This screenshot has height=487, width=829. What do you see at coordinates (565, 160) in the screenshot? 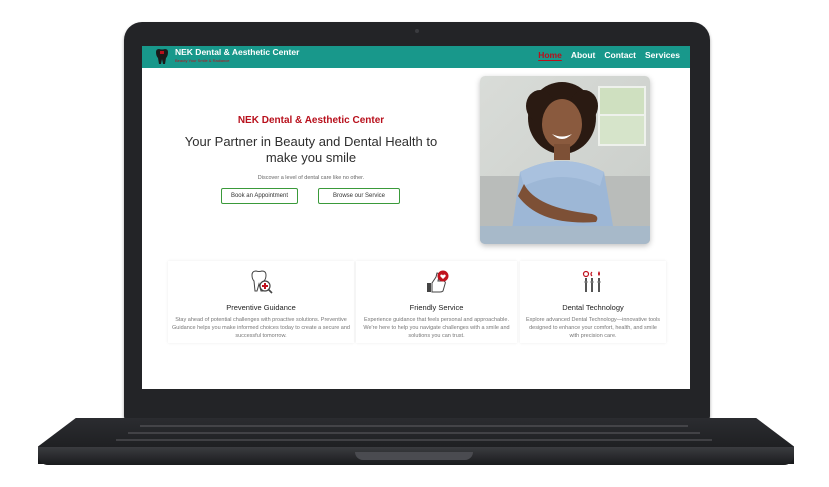
I see `hero-photo-smiling-woman` at bounding box center [565, 160].